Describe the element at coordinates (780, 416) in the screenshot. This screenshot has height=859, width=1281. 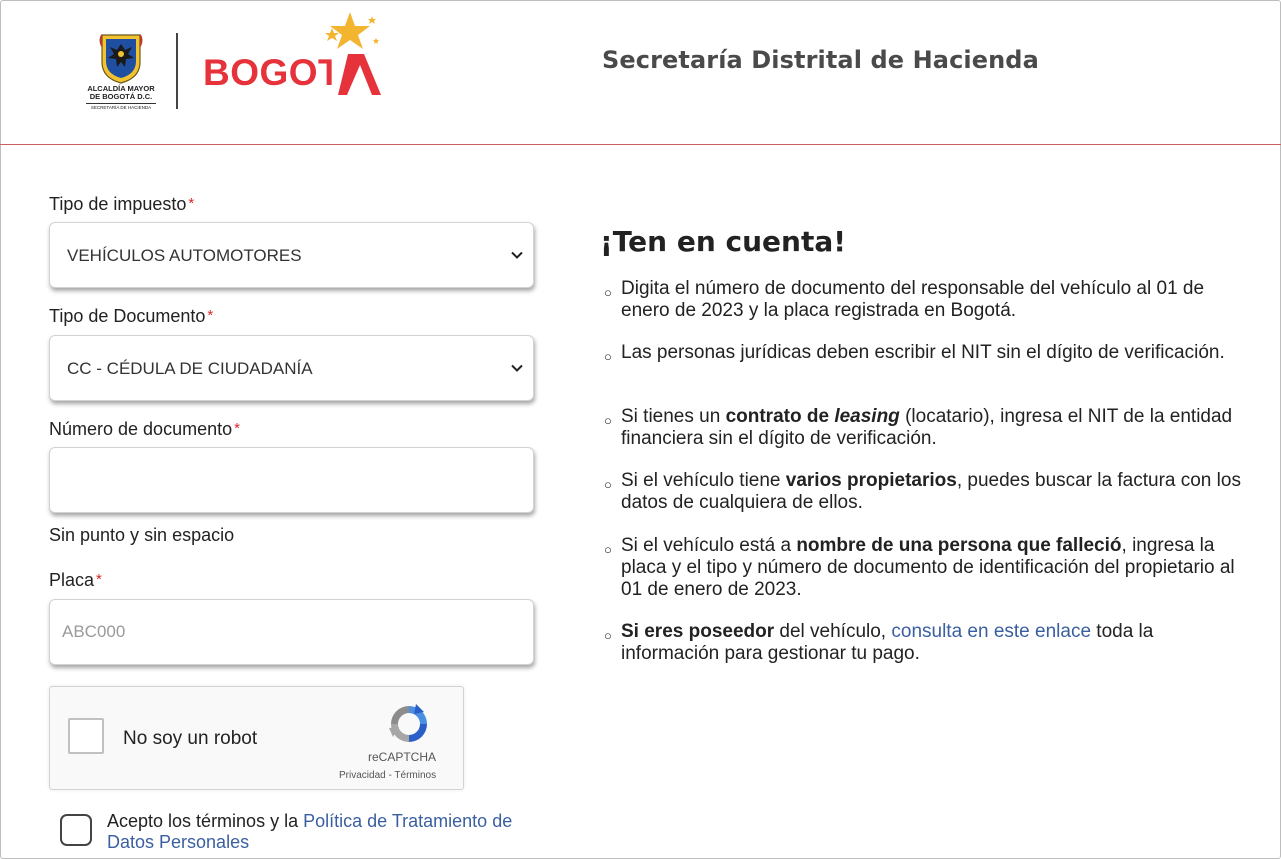
I see `tip-bold-text: contrato de` at that location.